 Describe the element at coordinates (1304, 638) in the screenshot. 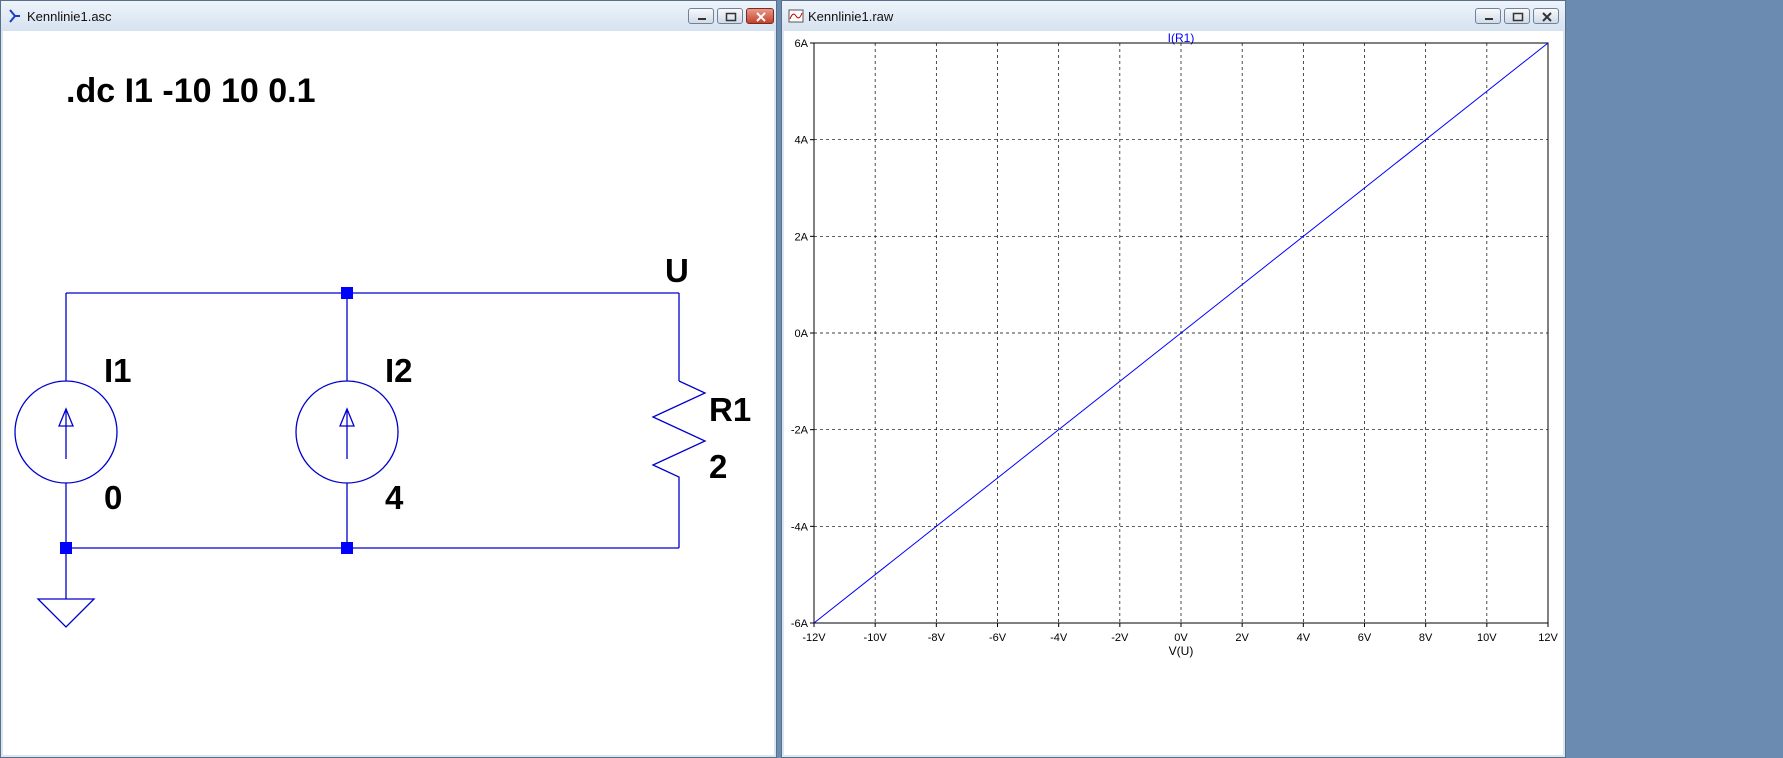

I see `x-tick-label: 4V` at that location.